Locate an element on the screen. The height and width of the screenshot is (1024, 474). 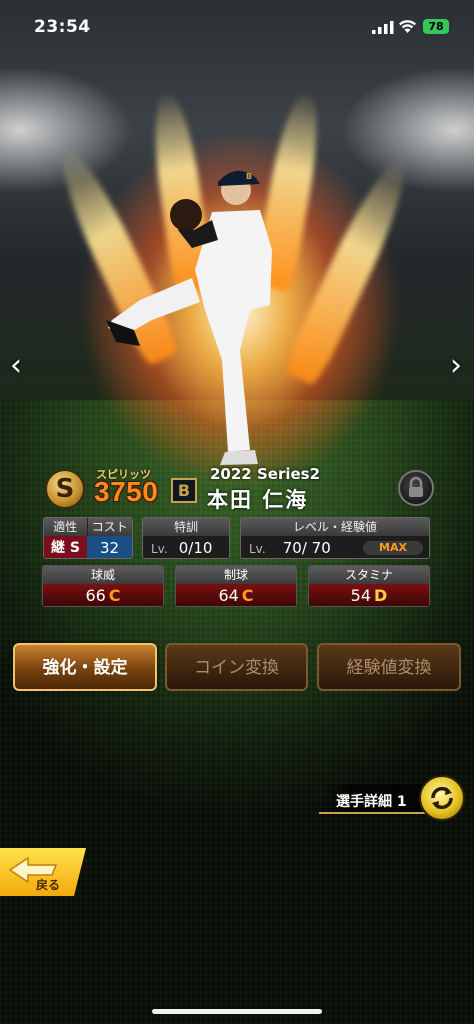
training-label: 特訓 is located at coordinates (186, 527).